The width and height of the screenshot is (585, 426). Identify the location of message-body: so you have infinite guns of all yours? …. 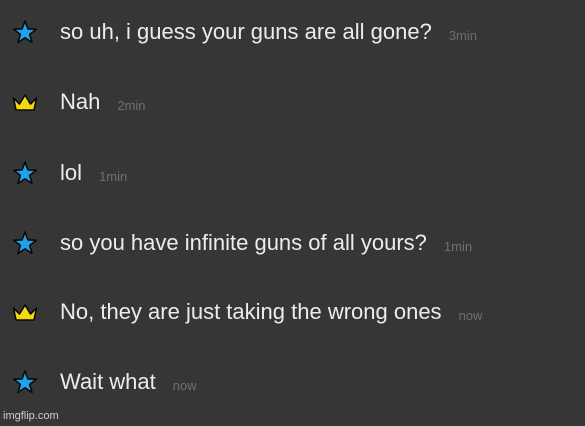
(266, 243).